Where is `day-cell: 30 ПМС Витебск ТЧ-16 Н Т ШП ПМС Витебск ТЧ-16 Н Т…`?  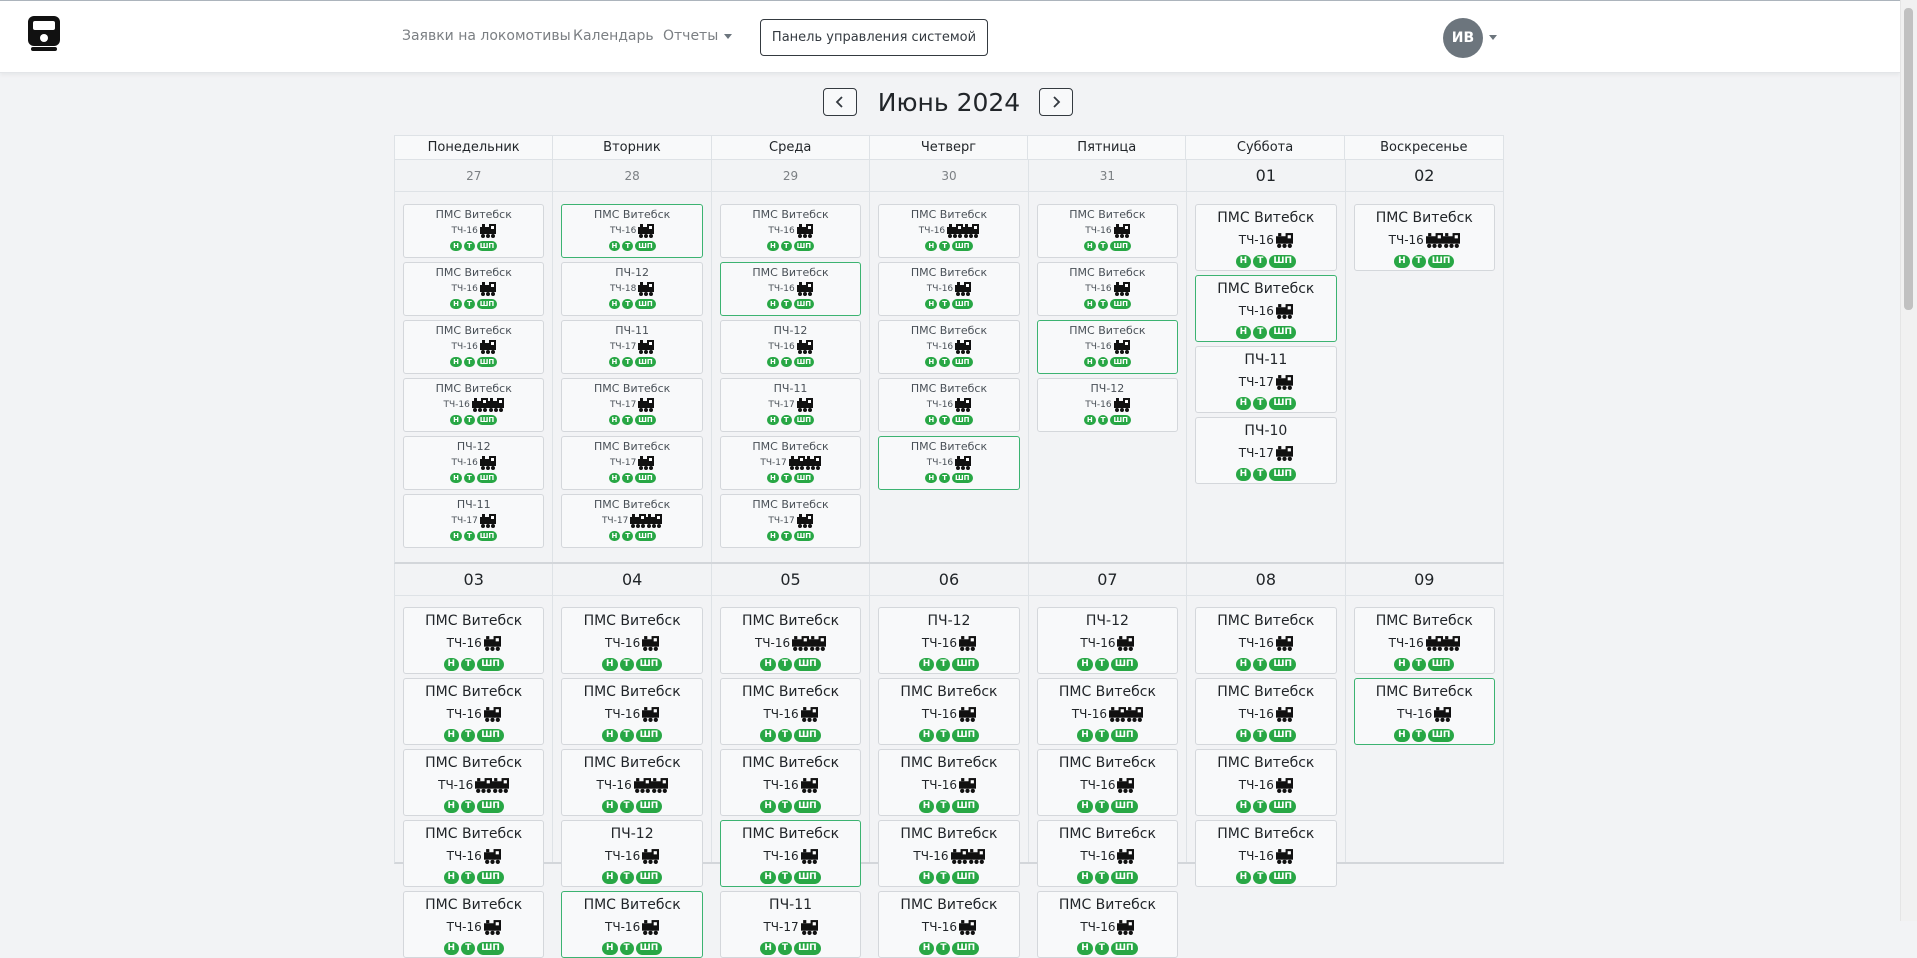 day-cell: 30 ПМС Витебск ТЧ-16 Н Т ШП ПМС Витебск ТЧ-16 Н Т… is located at coordinates (949, 361).